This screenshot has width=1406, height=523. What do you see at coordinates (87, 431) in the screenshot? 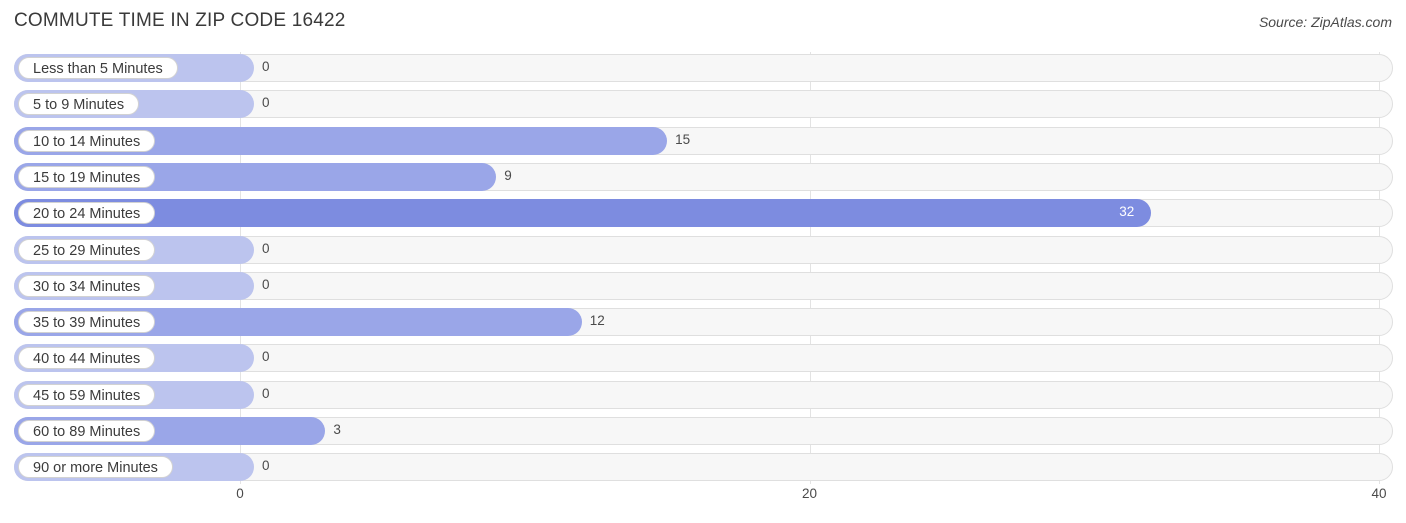
I see `category-label: 60 to 89 Minutes` at bounding box center [87, 431].